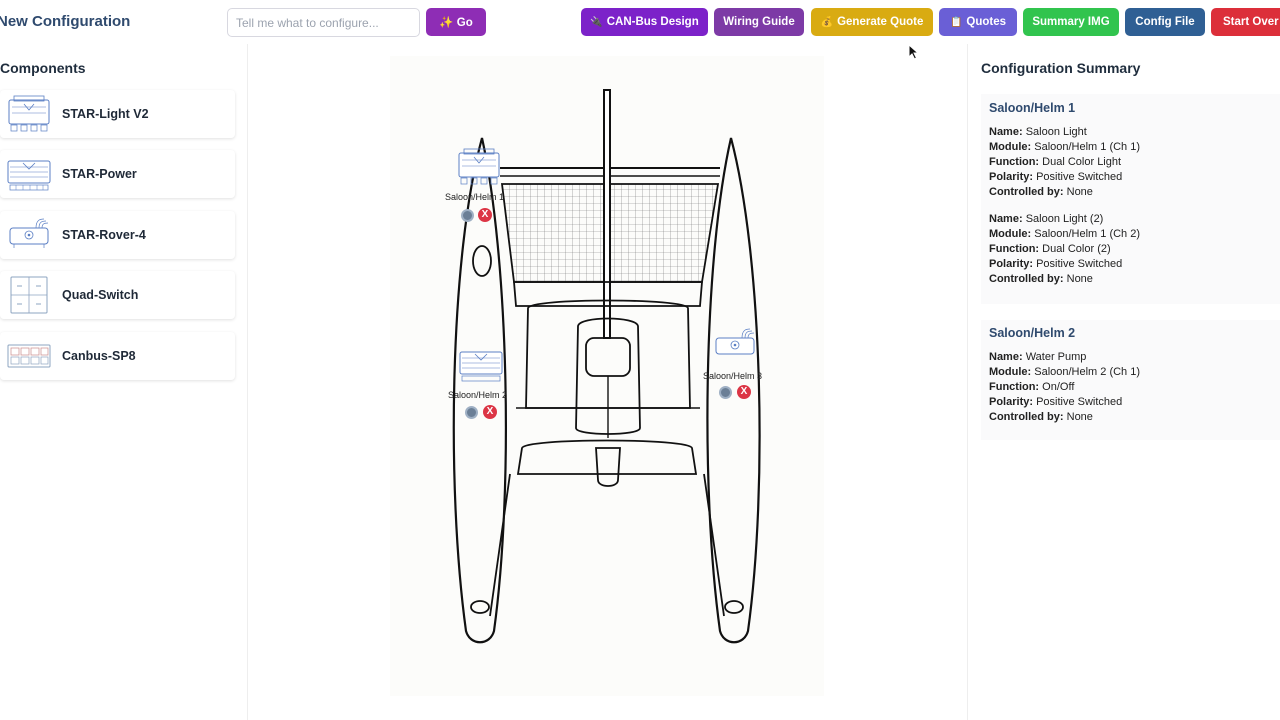  I want to click on start-over-label: Start Over, so click(1251, 22).